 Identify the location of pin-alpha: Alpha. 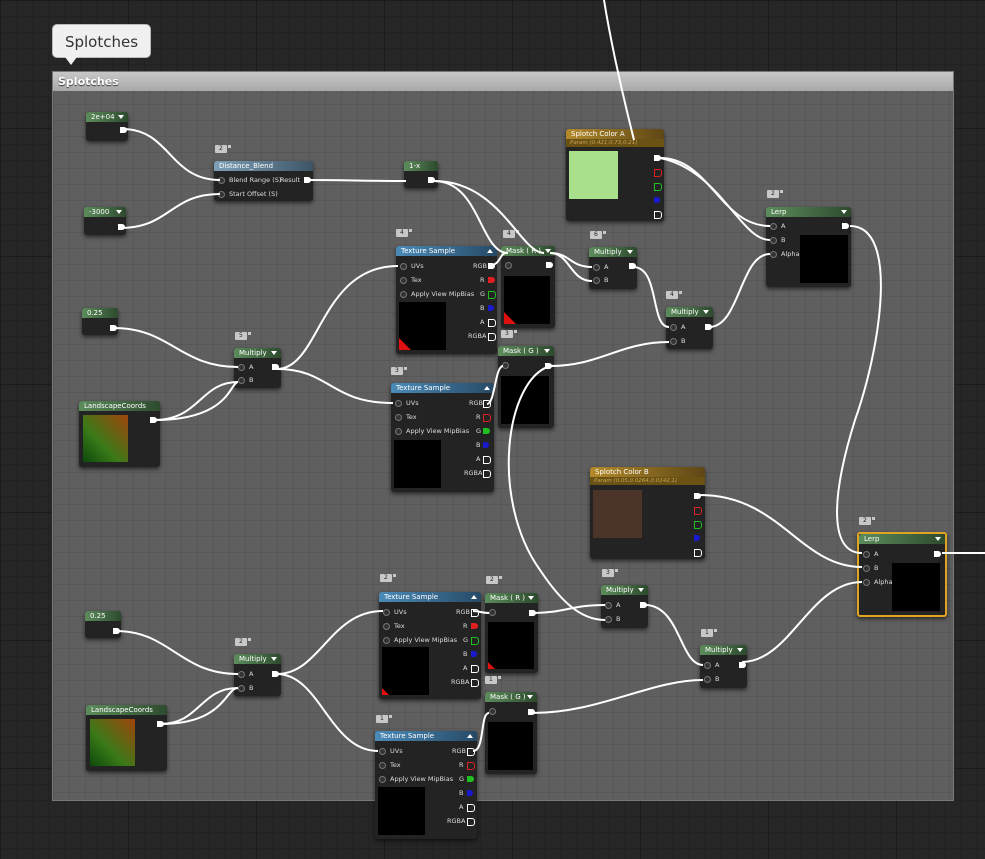
(784, 254).